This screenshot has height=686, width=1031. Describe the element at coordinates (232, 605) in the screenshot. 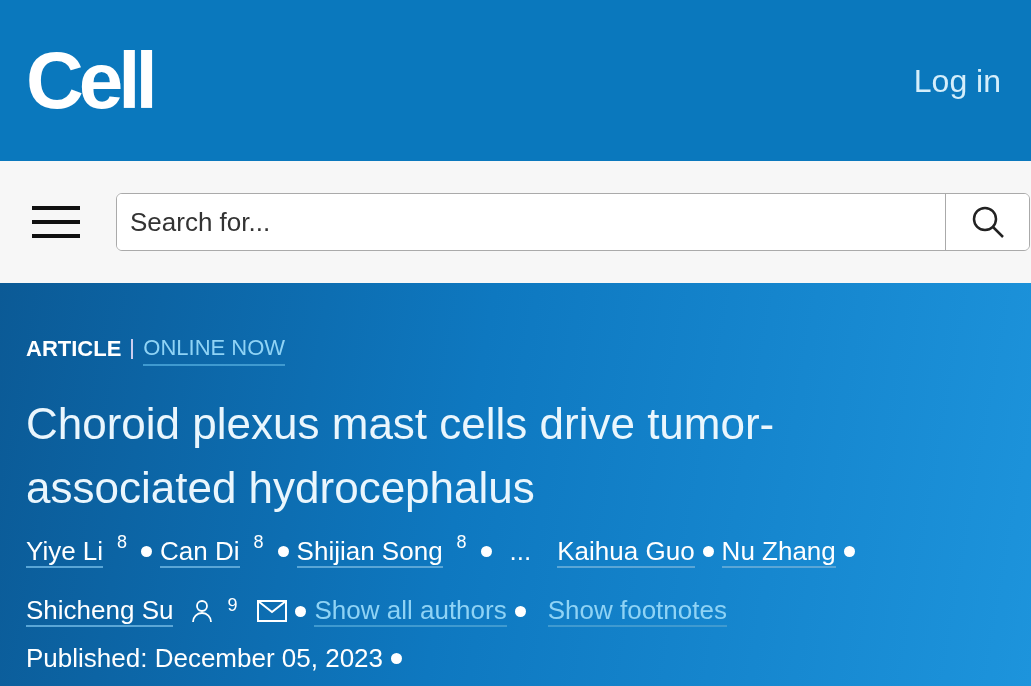

I see `footnote-mark: 9` at that location.